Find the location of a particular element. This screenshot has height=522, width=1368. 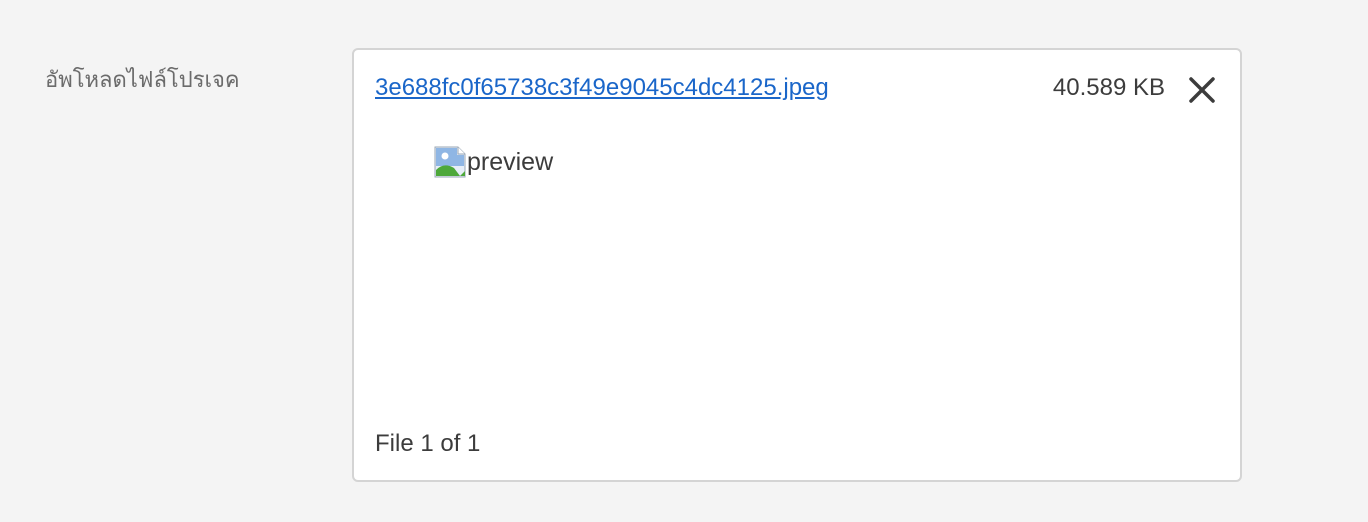

remove-file-button is located at coordinates (1202, 90).